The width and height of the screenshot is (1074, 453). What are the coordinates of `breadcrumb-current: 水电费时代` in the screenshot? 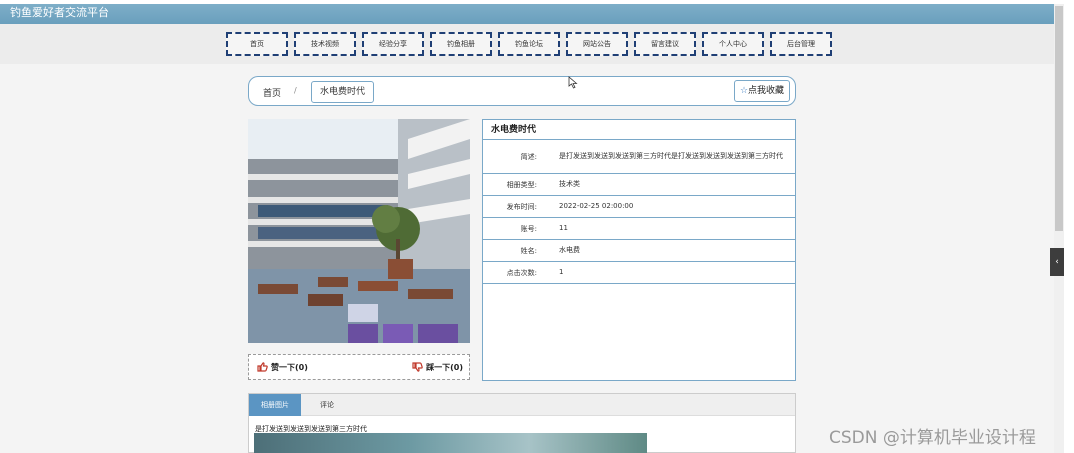 It's located at (342, 92).